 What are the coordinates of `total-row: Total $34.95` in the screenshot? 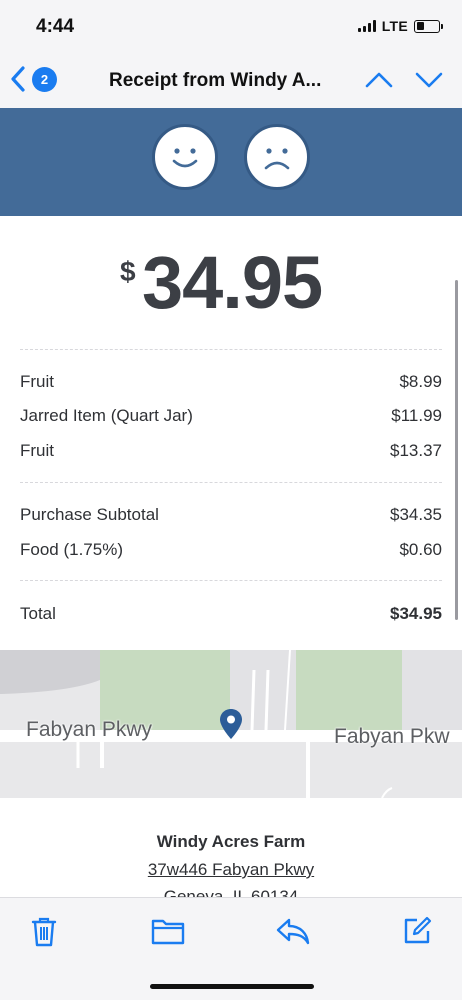 It's located at (231, 614).